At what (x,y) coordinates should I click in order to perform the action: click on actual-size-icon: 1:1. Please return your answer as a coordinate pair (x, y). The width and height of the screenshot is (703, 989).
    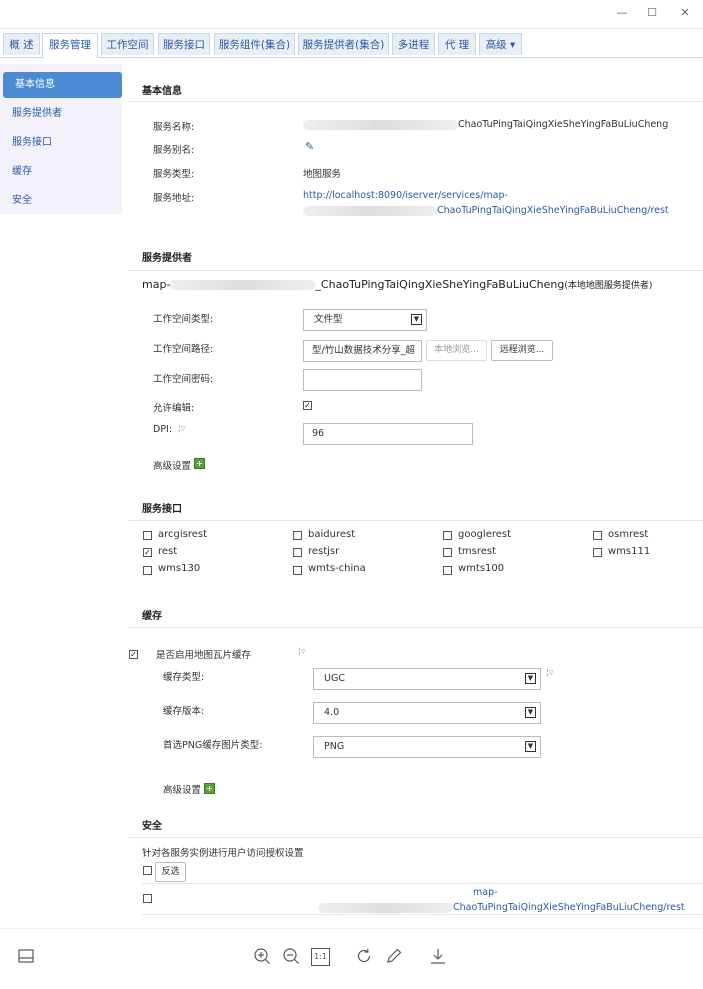
    Looking at the image, I should click on (320, 957).